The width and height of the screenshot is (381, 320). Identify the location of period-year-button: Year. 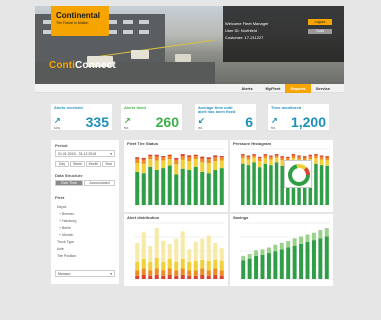
(108, 164).